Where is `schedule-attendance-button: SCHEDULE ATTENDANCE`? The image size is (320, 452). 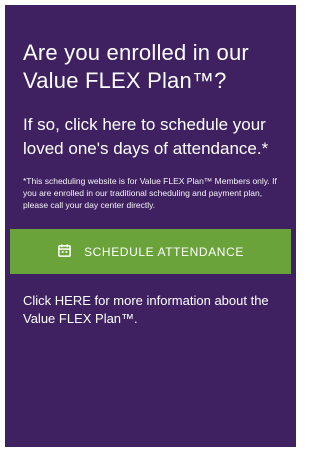 schedule-attendance-button: SCHEDULE ATTENDANCE is located at coordinates (150, 251).